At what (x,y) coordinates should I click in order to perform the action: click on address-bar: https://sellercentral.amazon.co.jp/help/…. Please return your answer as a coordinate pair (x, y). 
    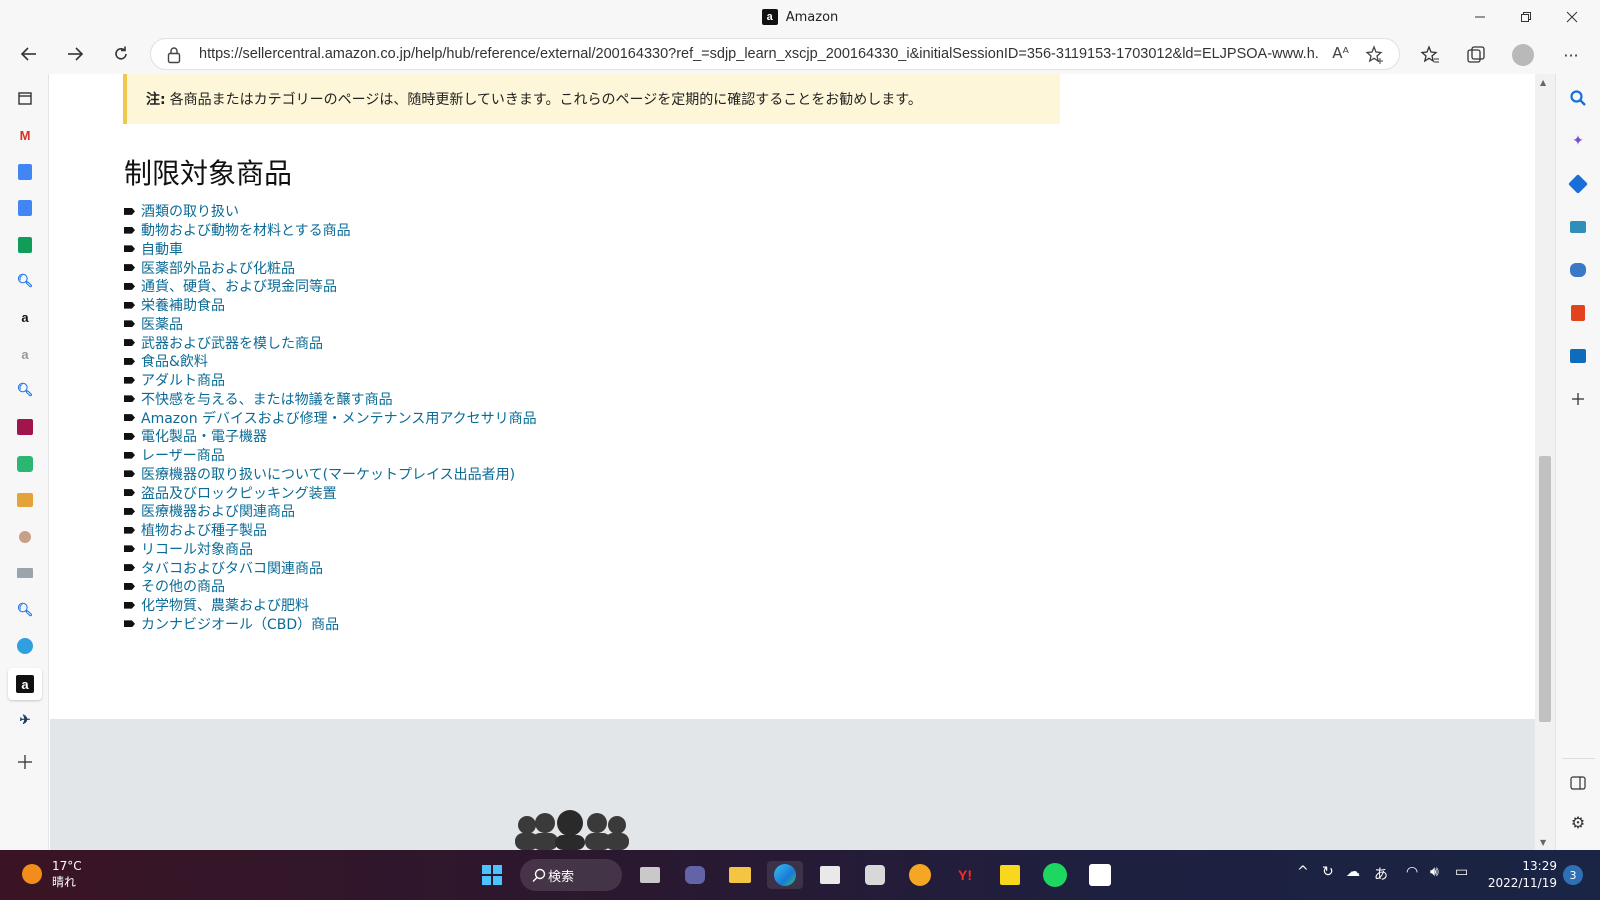
    Looking at the image, I should click on (775, 54).